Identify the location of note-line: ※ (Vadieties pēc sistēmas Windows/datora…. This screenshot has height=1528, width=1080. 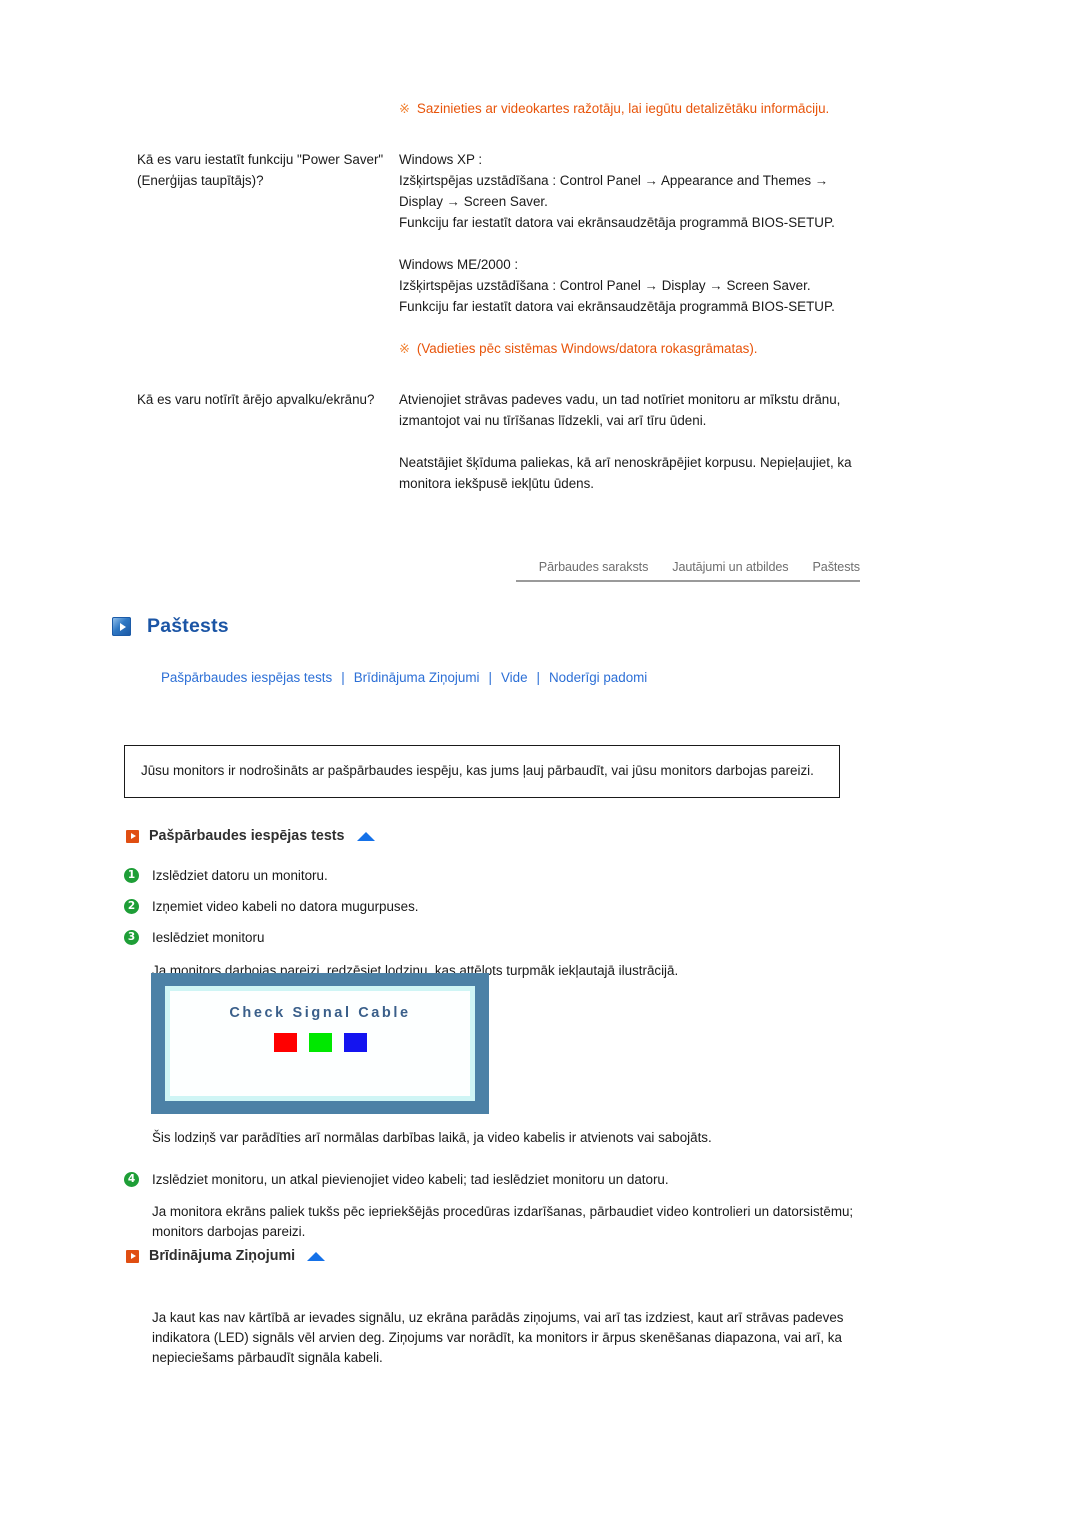
(634, 348).